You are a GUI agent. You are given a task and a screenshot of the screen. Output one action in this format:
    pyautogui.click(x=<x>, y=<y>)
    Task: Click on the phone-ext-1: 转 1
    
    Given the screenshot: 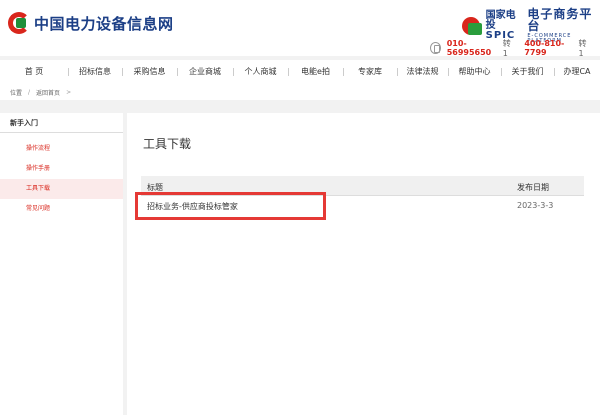 What is the action you would take?
    pyautogui.click(x=506, y=48)
    